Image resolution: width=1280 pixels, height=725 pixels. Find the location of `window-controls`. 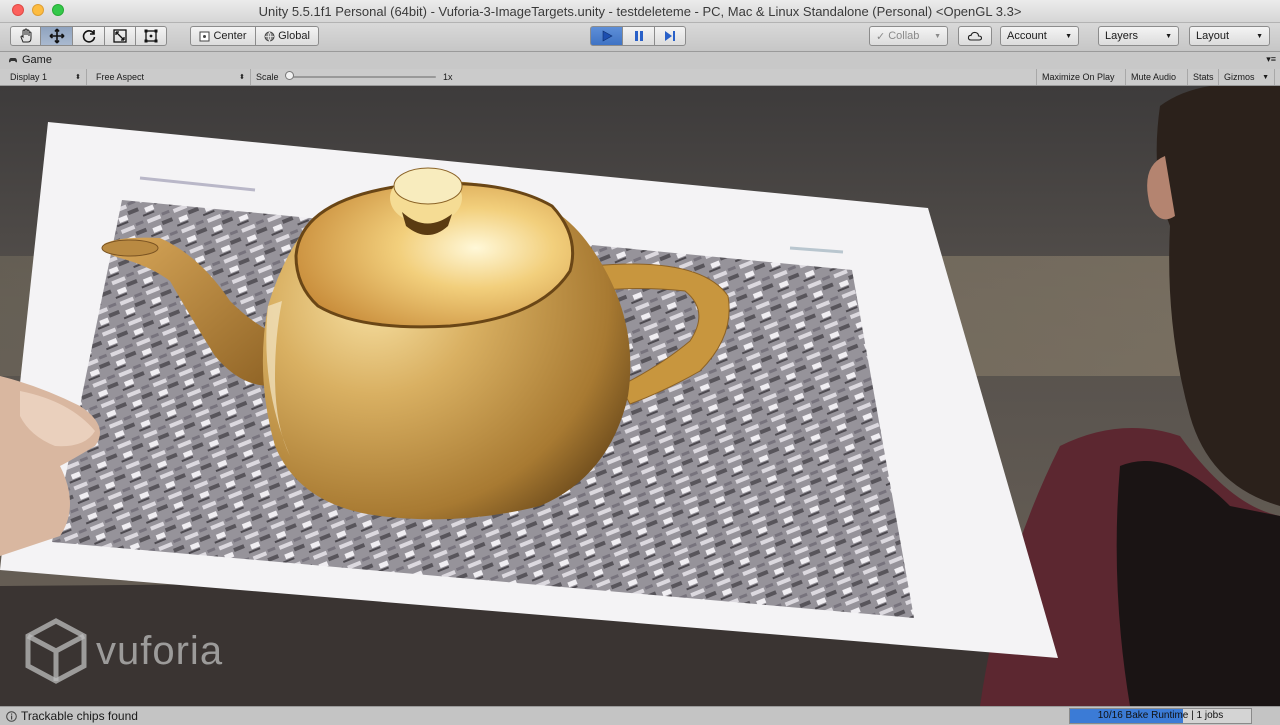

window-controls is located at coordinates (38, 10).